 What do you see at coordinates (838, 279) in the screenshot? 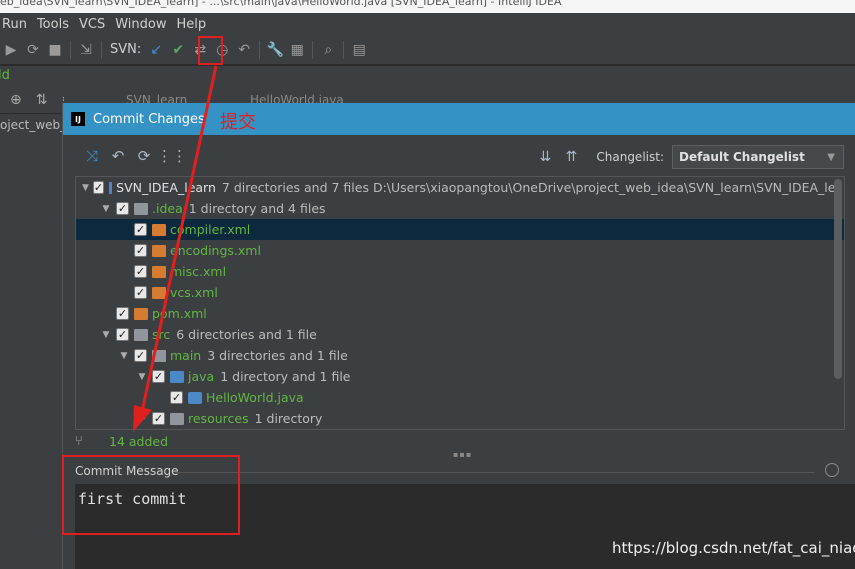
I see `tree-scrollbar` at bounding box center [838, 279].